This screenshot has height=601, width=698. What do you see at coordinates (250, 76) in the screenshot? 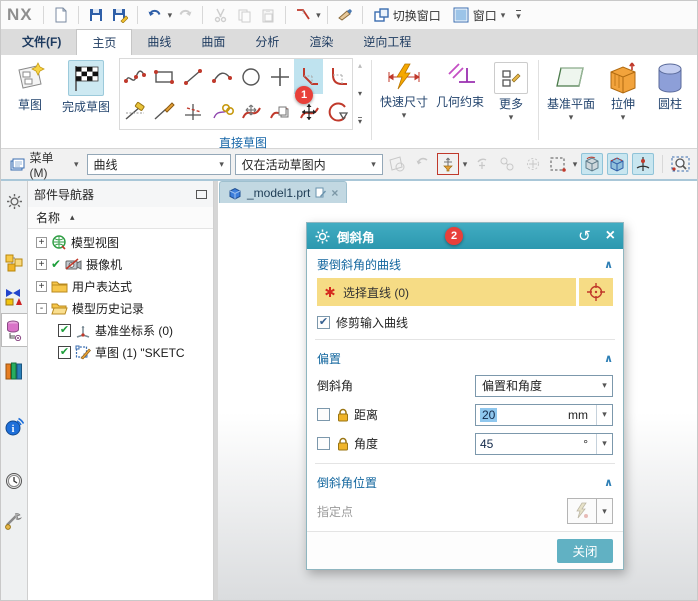
I see `circle-tool` at bounding box center [250, 76].